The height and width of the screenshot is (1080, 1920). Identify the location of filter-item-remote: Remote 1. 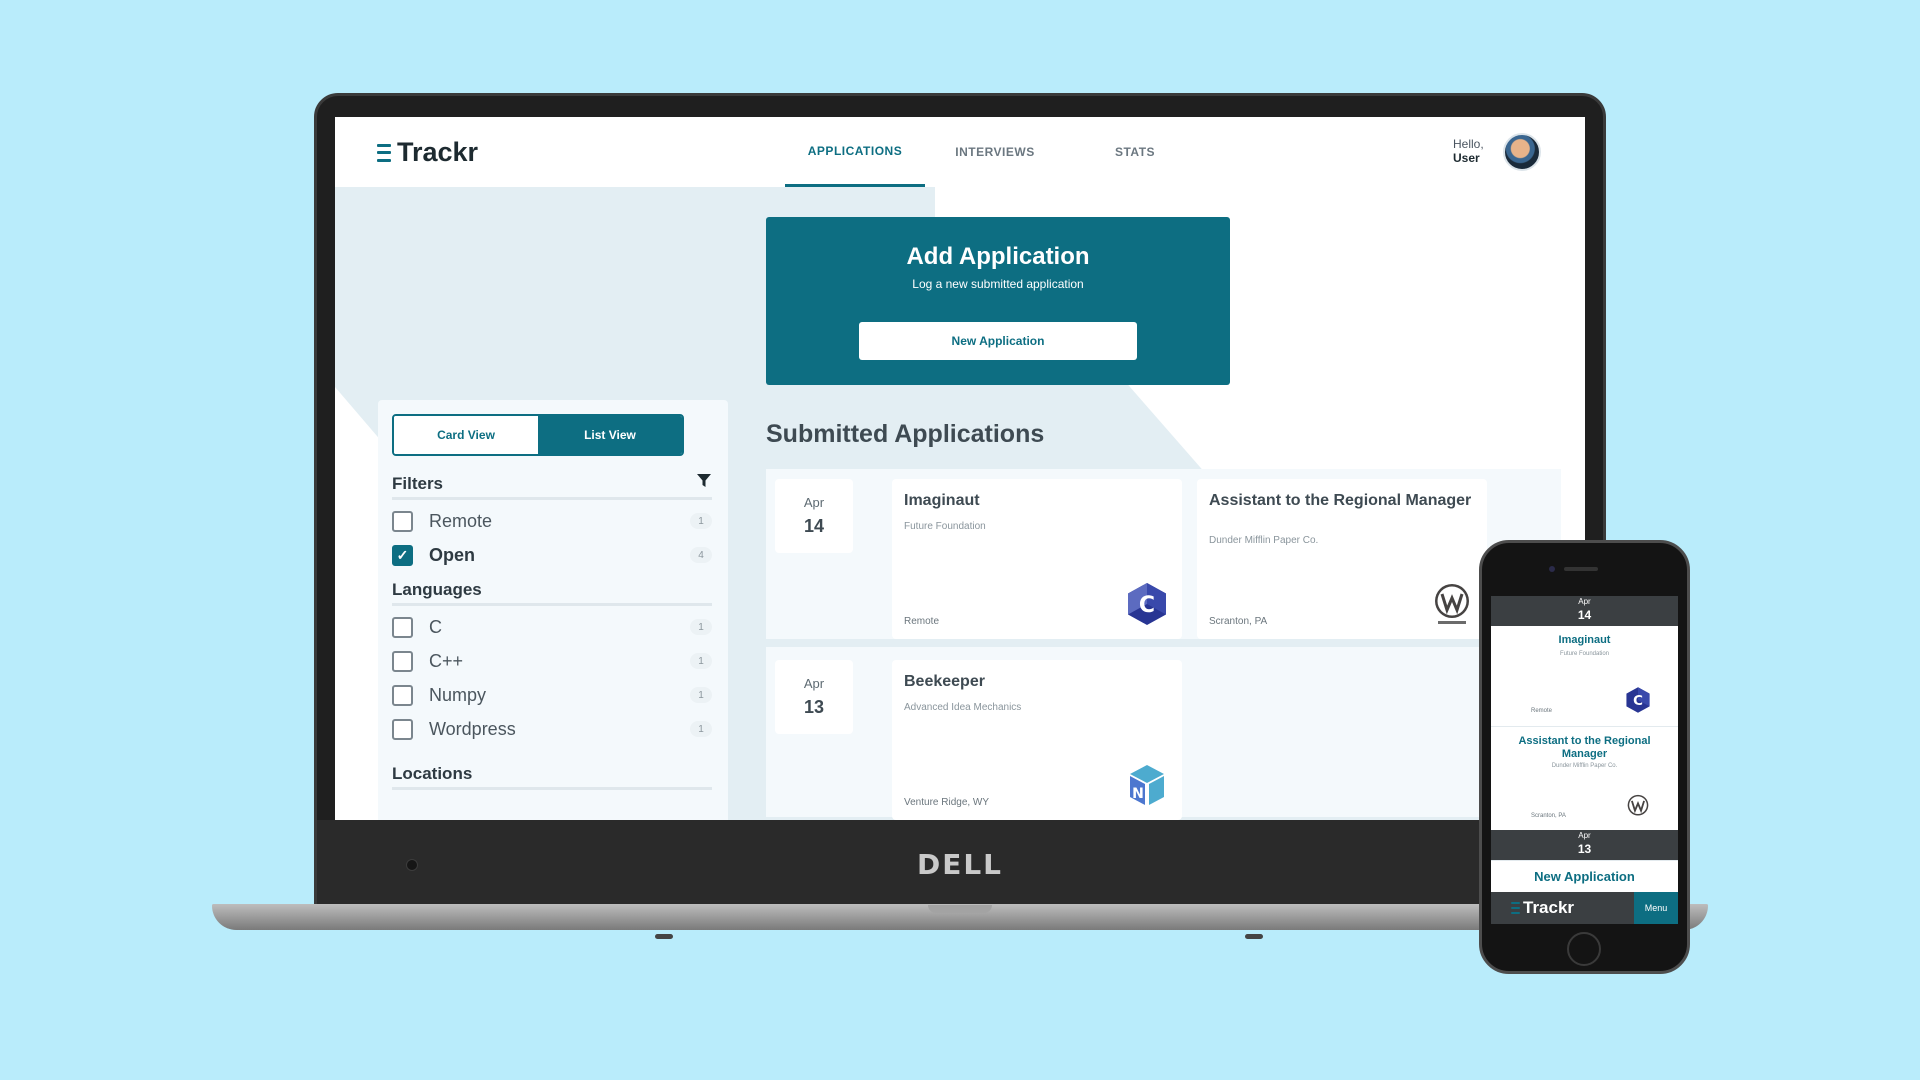
(552, 521).